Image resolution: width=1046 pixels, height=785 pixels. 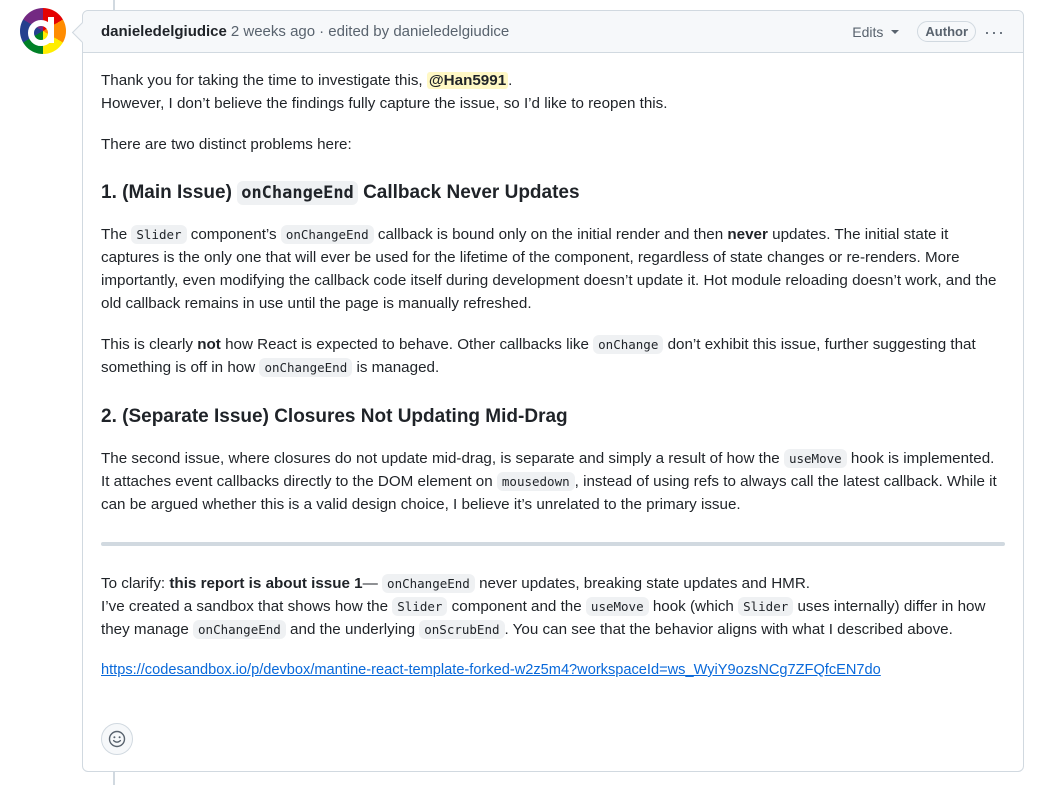 What do you see at coordinates (209, 344) in the screenshot?
I see `strong-text: not` at bounding box center [209, 344].